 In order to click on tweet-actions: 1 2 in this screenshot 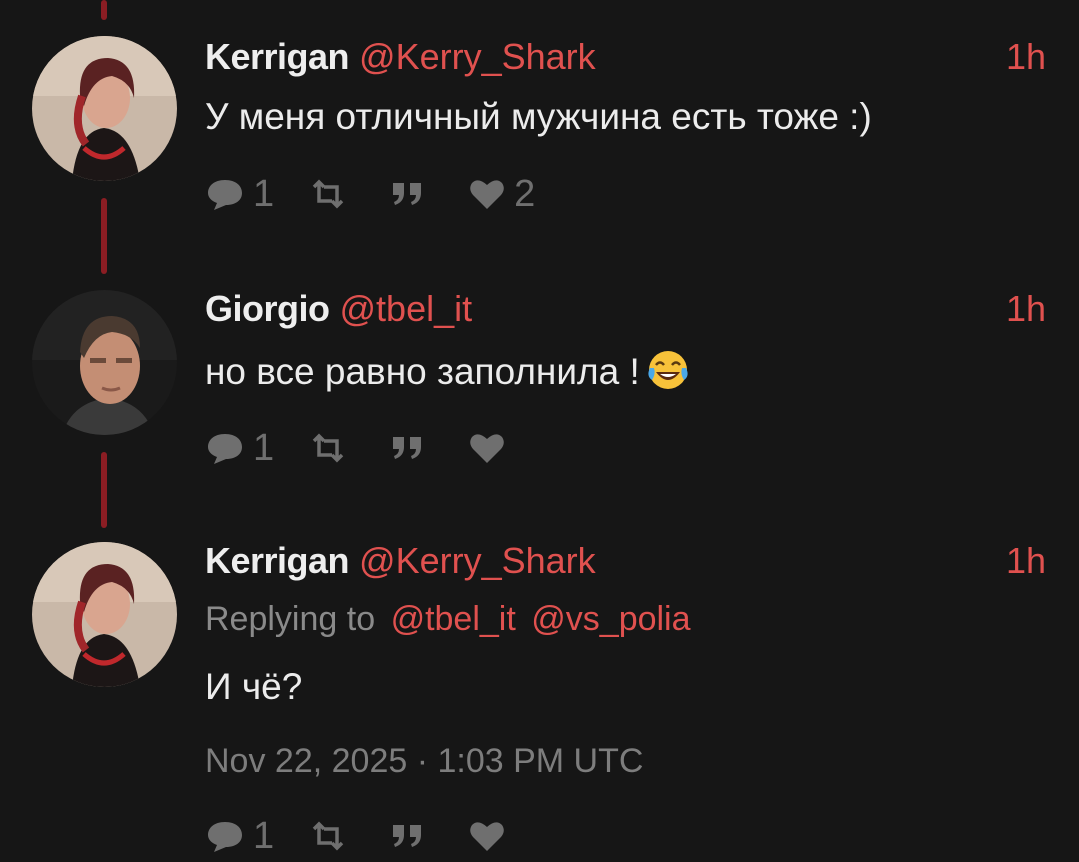, I will do `click(387, 194)`.